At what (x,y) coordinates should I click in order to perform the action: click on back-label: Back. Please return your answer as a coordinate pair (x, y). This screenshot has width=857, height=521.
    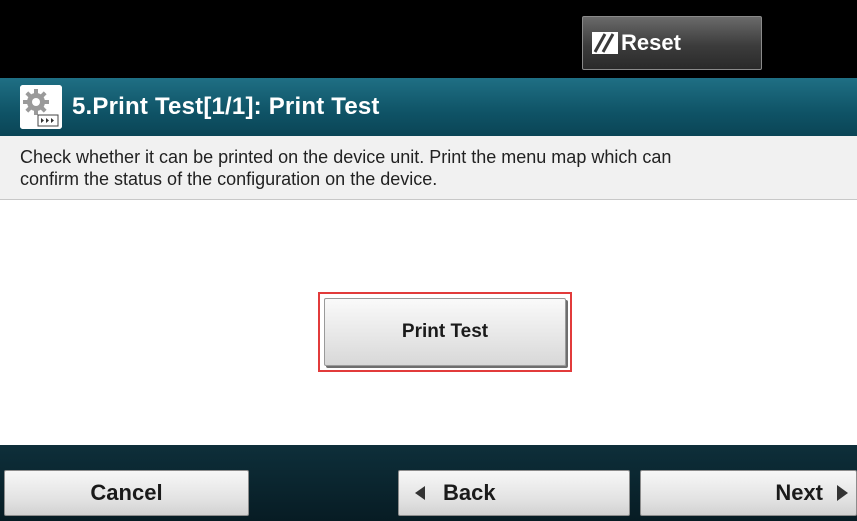
    Looking at the image, I should click on (469, 492).